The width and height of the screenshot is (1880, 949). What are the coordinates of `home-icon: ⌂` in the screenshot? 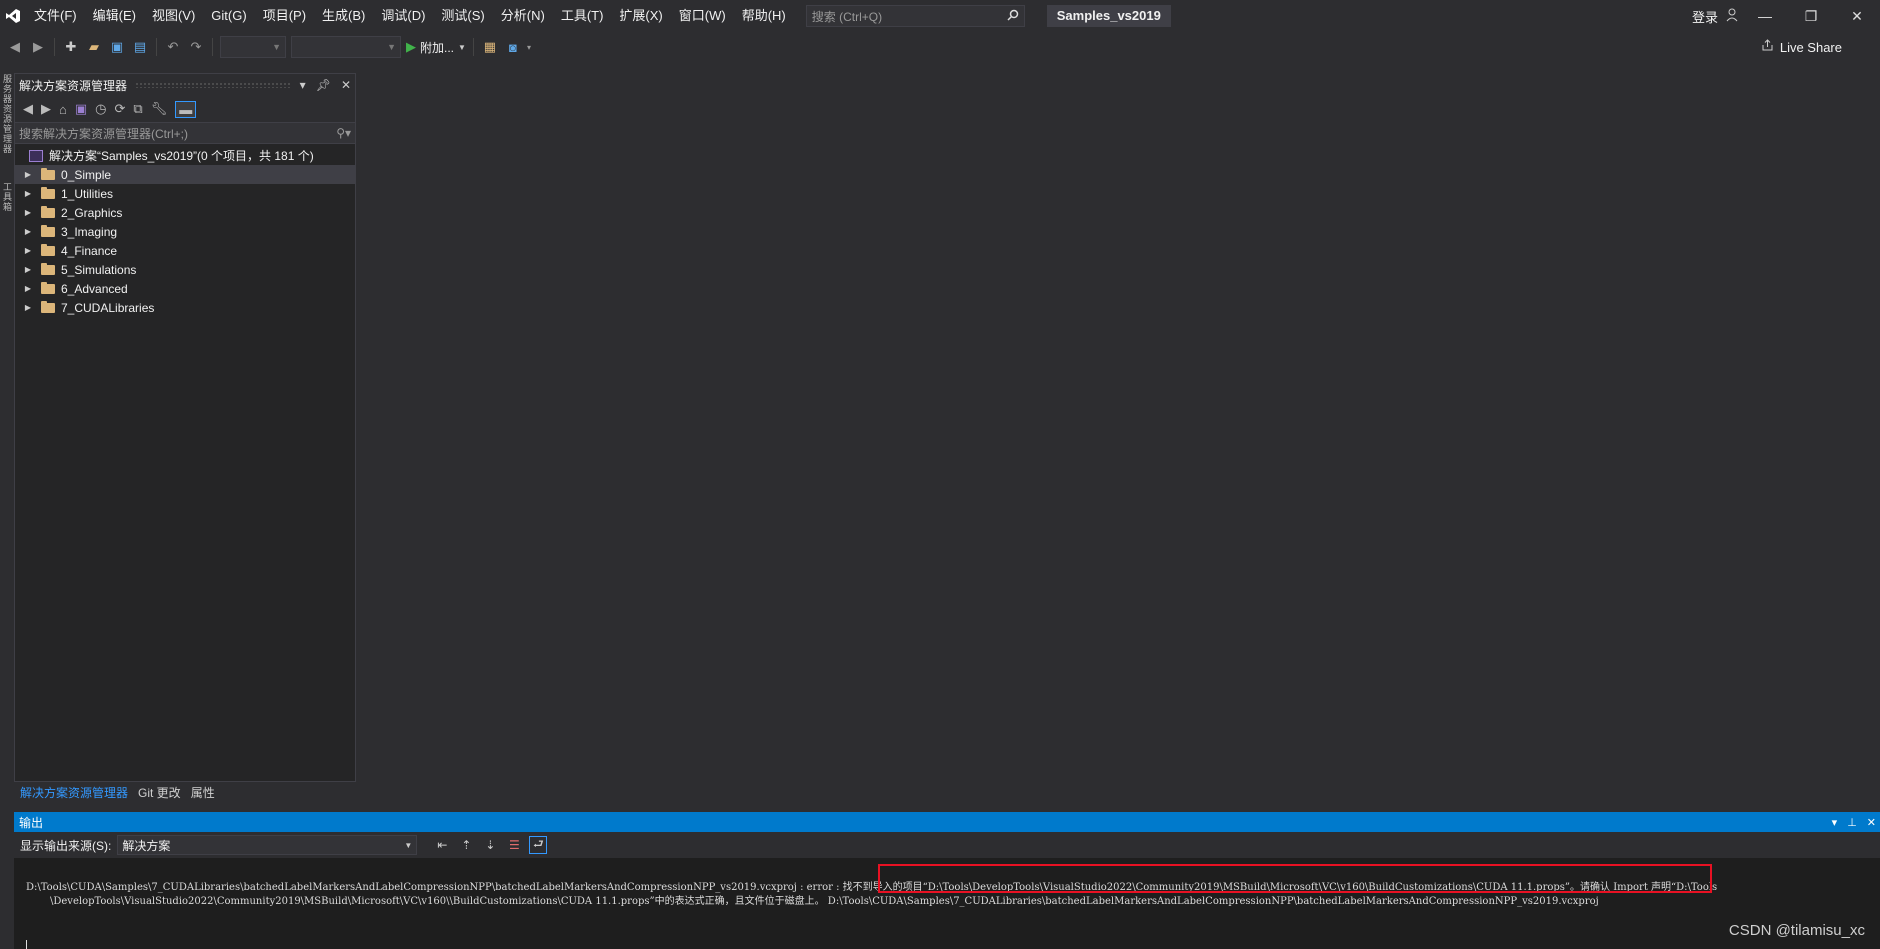 It's located at (63, 109).